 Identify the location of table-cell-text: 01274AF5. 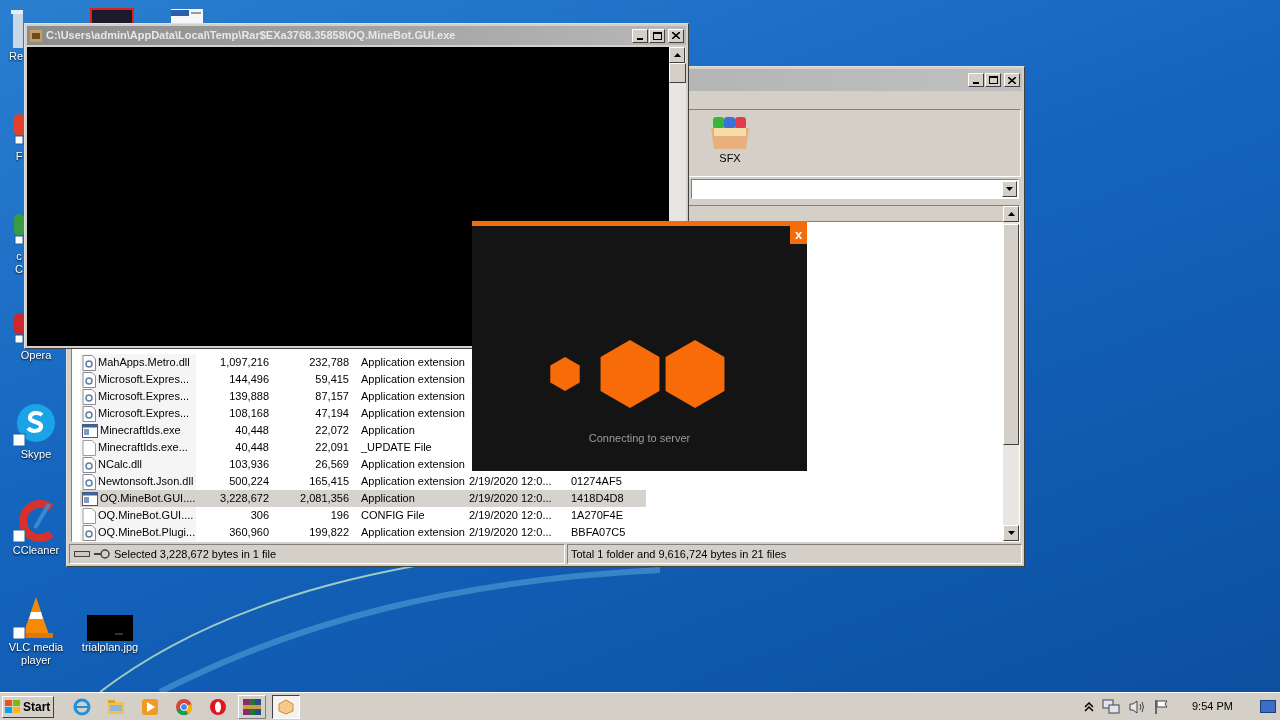
(596, 482).